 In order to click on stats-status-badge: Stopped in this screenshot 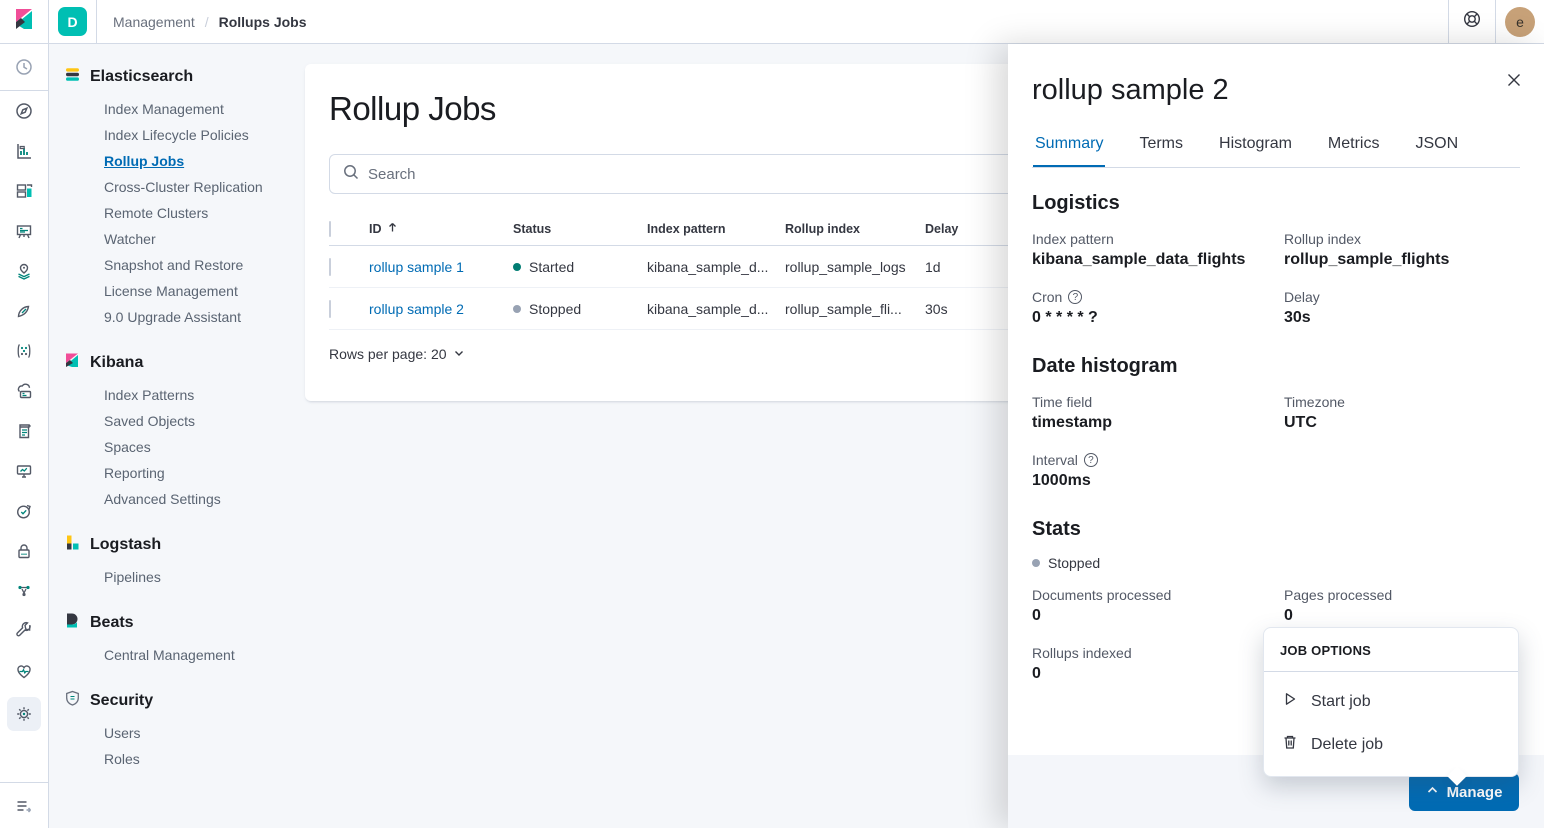, I will do `click(1276, 563)`.